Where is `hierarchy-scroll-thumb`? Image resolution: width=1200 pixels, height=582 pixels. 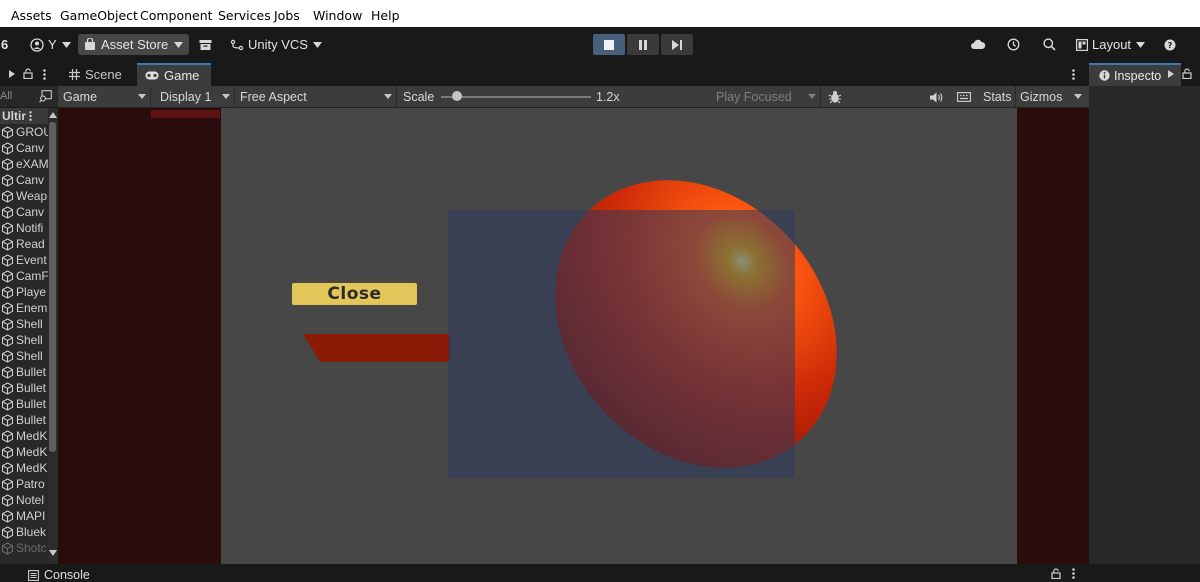 hierarchy-scroll-thumb is located at coordinates (52, 287).